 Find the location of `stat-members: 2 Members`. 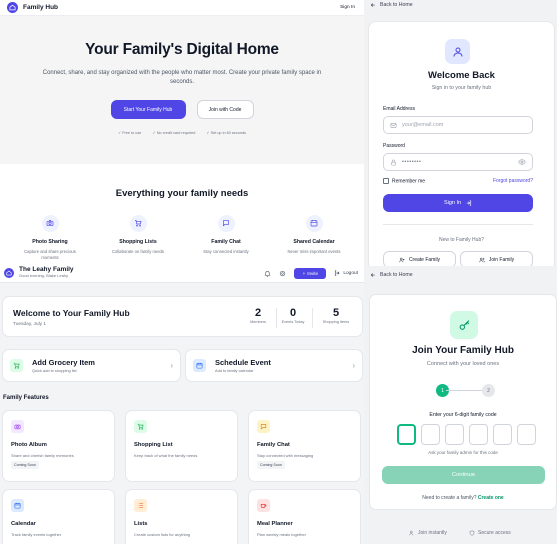

stat-members: 2 Members is located at coordinates (258, 315).